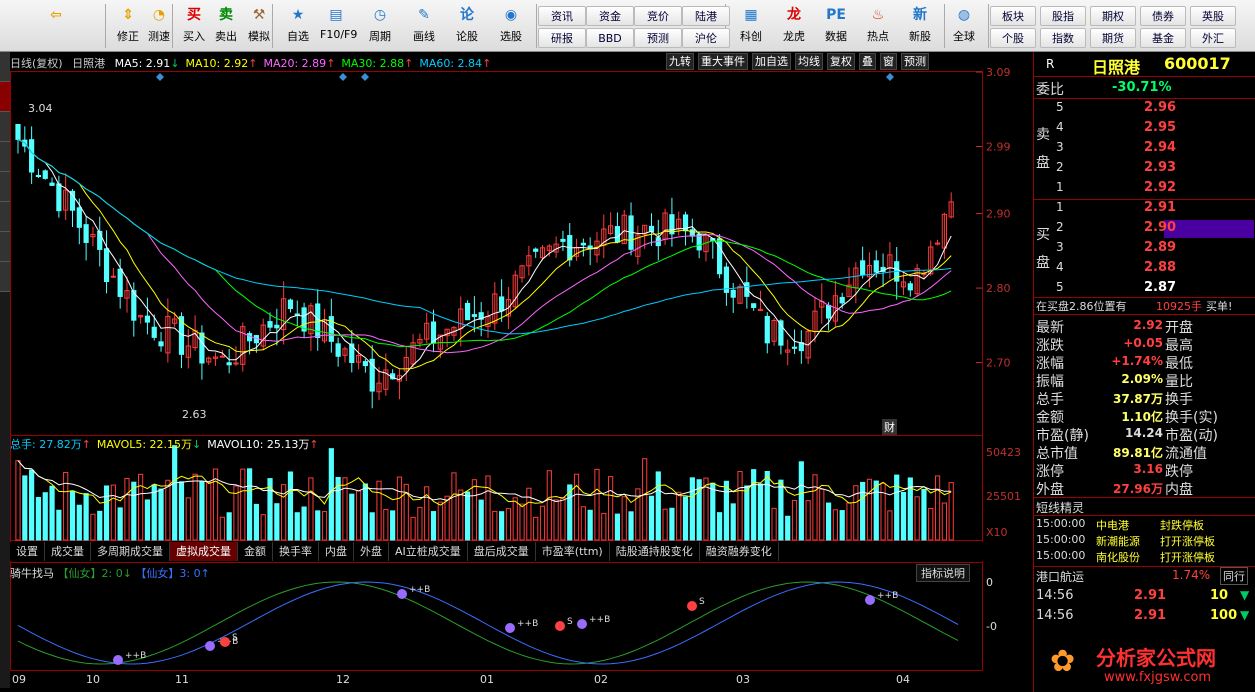 Image resolution: width=1255 pixels, height=692 pixels. Describe the element at coordinates (296, 551) in the screenshot. I see `tab-5: 换手率` at that location.